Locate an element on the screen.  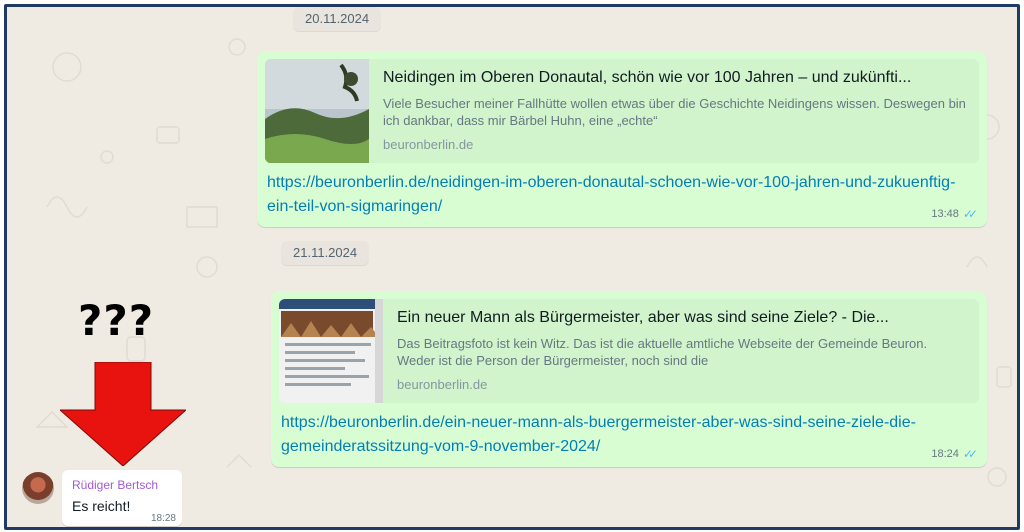
message-meta: 18:24 ✓✓ is located at coordinates (954, 454).